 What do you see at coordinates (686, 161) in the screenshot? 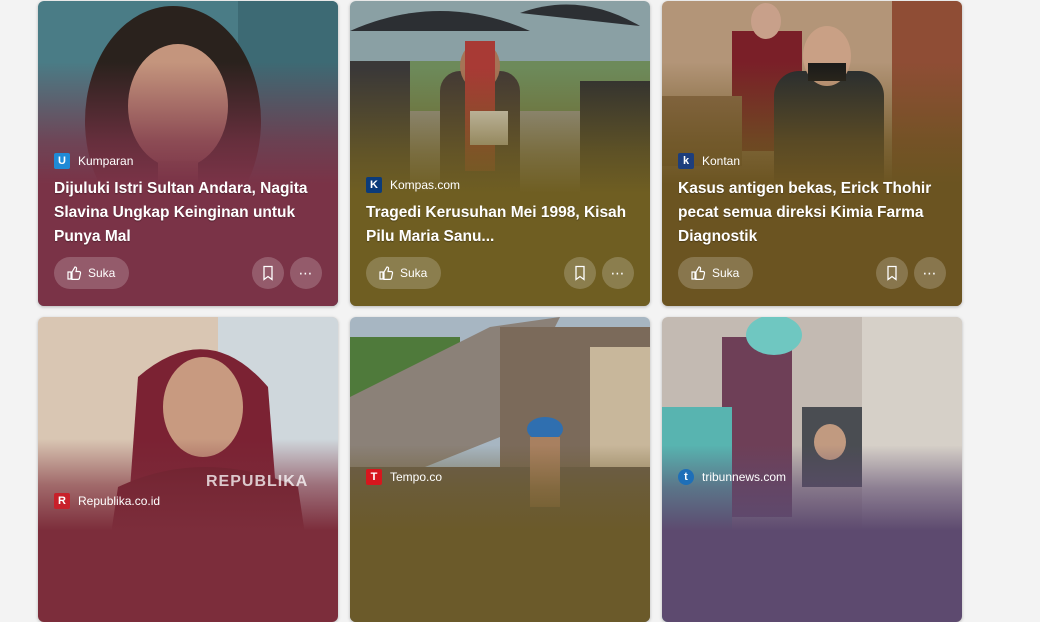
I see `kontan-logo-icon: k` at bounding box center [686, 161].